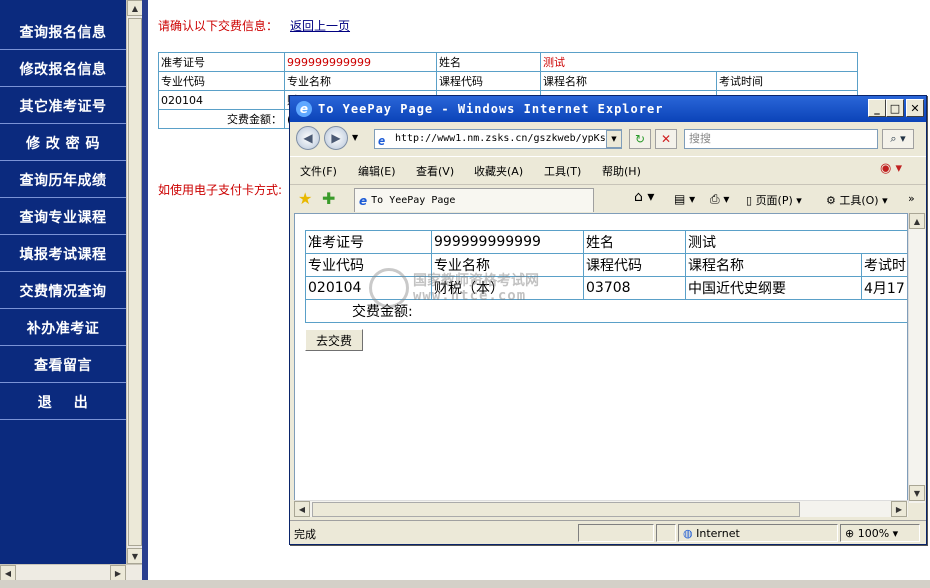  What do you see at coordinates (465, 584) in the screenshot?
I see `bottom-strip` at bounding box center [465, 584].